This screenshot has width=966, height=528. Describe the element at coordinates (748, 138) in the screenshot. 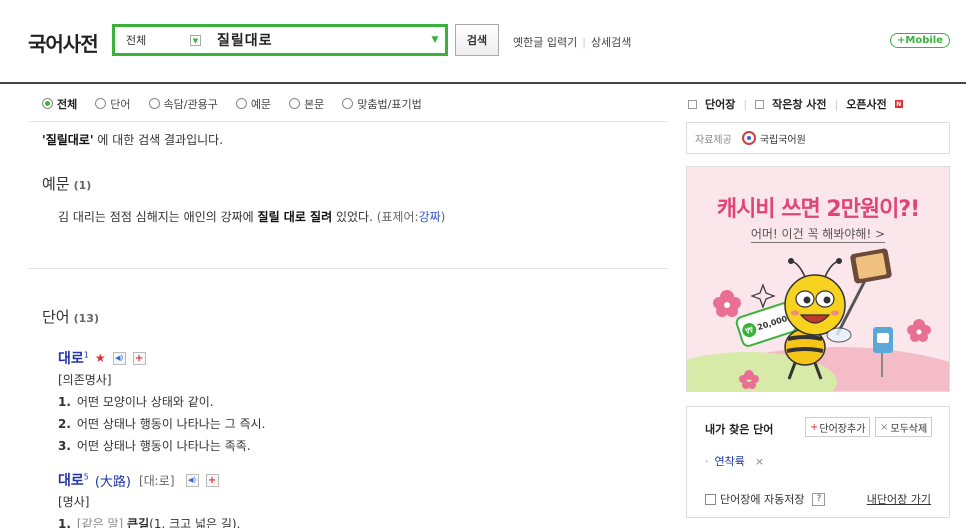

I see `nikl-logo-icon` at that location.